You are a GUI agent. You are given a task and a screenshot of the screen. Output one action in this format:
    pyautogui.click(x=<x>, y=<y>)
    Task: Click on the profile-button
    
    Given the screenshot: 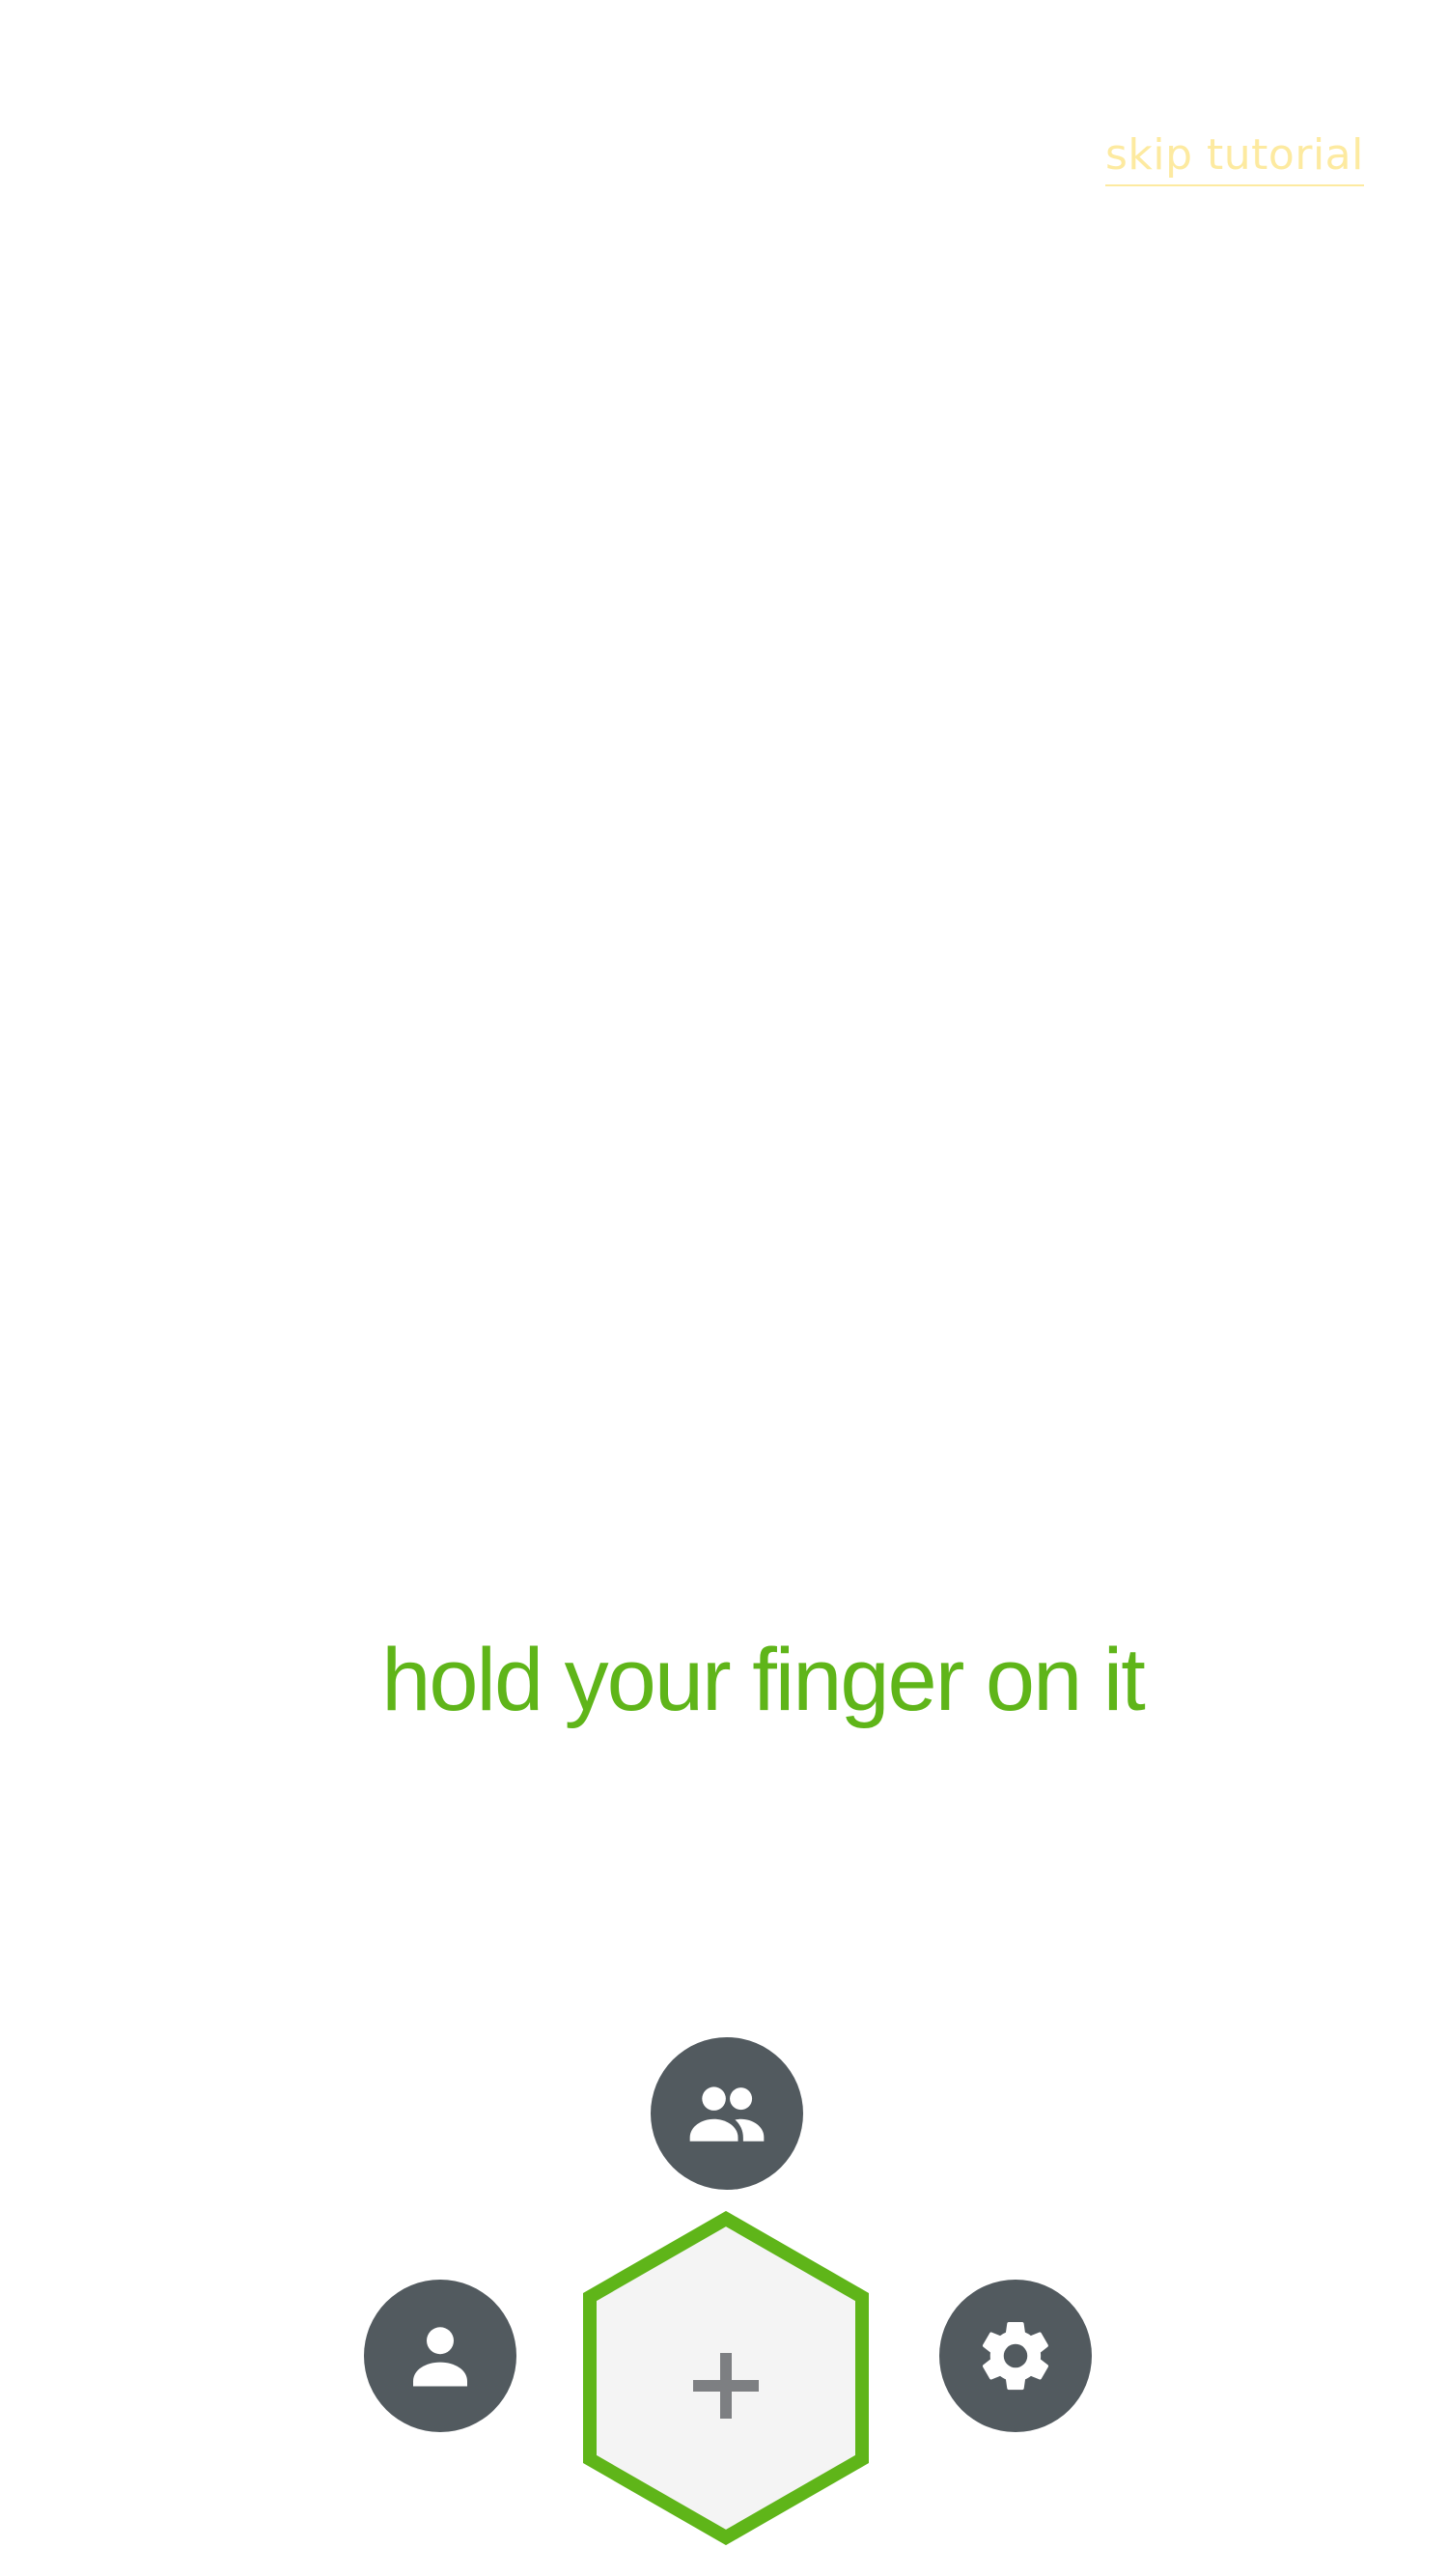 What is the action you would take?
    pyautogui.click(x=440, y=2356)
    